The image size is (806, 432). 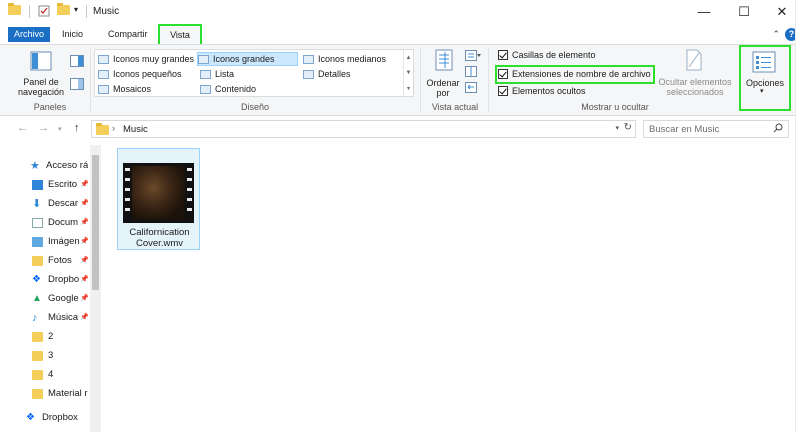 What do you see at coordinates (247, 59) in the screenshot?
I see `layout-large-icons: Iconos grandes` at bounding box center [247, 59].